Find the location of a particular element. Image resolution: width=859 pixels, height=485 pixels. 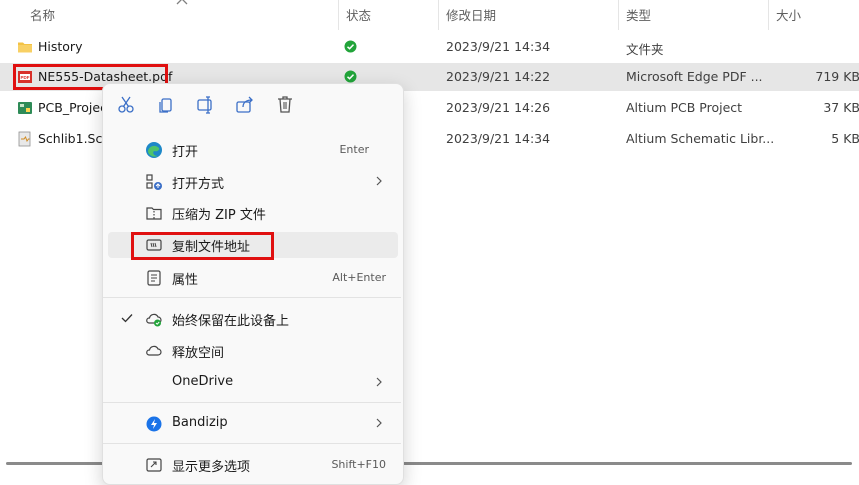

menu-item-open-with: 打开方式 is located at coordinates (253, 182).